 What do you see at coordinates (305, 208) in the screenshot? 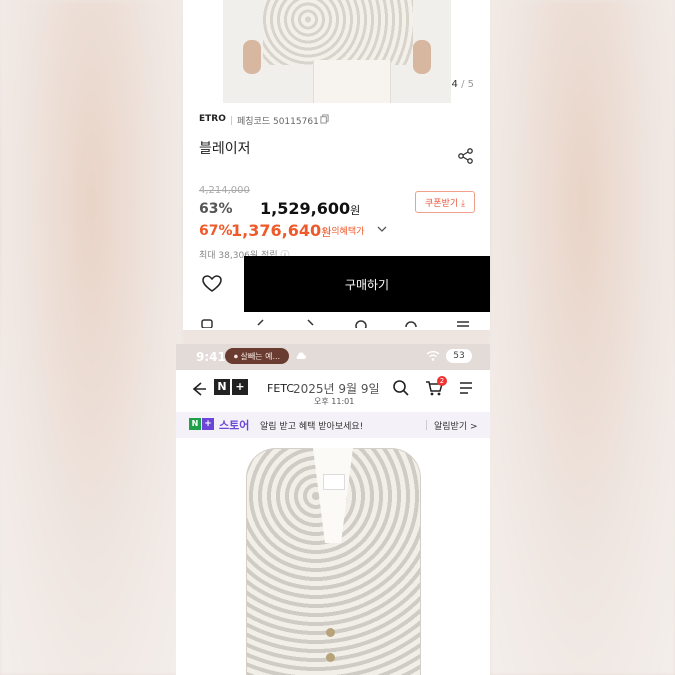
I see `sale-price-value: 1,529,600` at bounding box center [305, 208].